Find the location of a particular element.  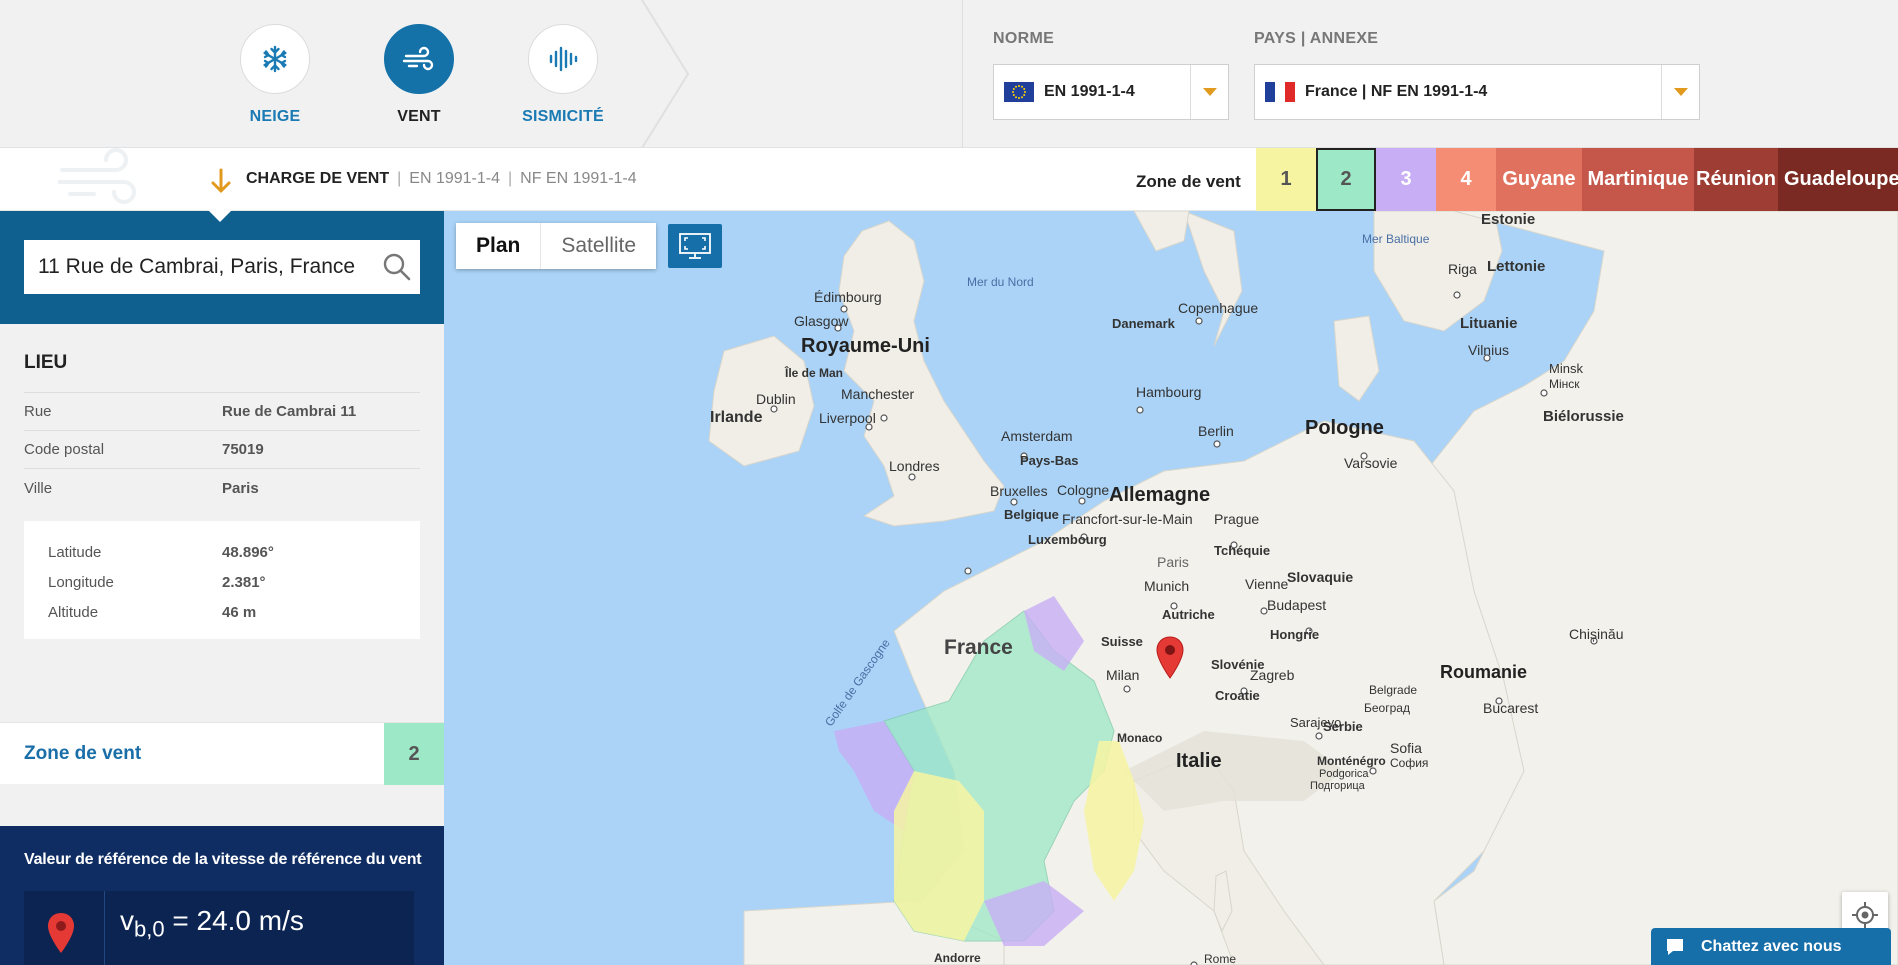

chat-label: Chattez avec nous is located at coordinates (1771, 946).